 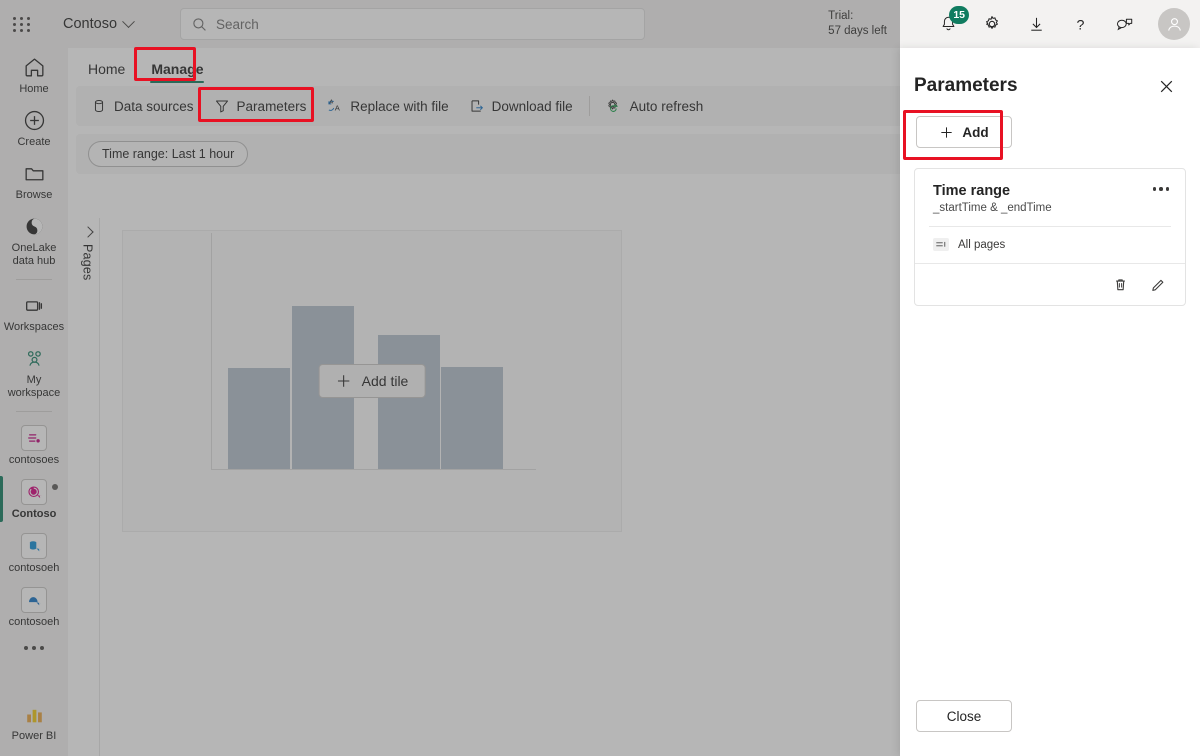 I want to click on replace-with-file-button: A A Replace with file, so click(x=387, y=106).